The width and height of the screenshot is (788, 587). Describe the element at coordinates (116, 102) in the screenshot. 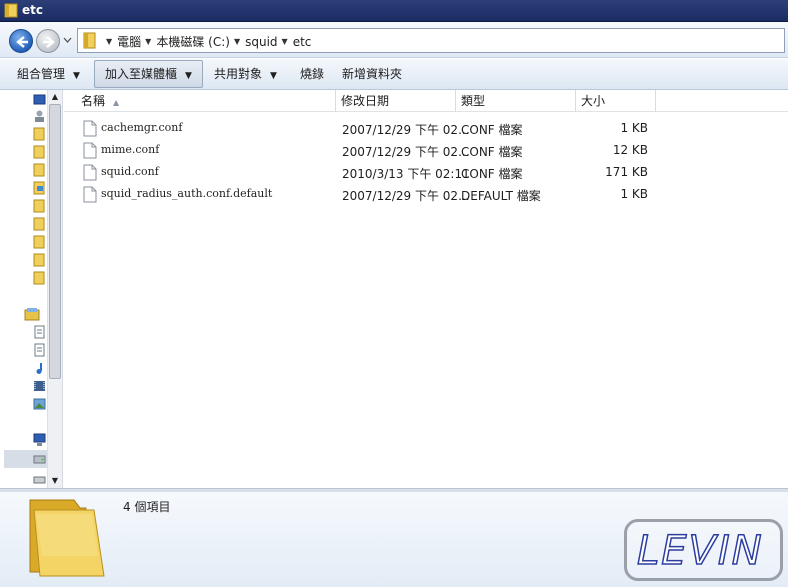

I see `sort-ascending-icon: ▲` at that location.